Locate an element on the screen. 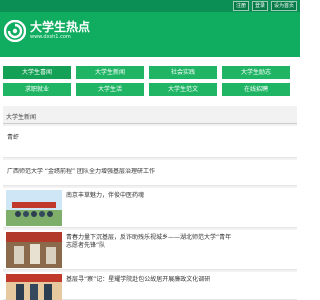  nav-item-careers: 求职就业 is located at coordinates (37, 89).